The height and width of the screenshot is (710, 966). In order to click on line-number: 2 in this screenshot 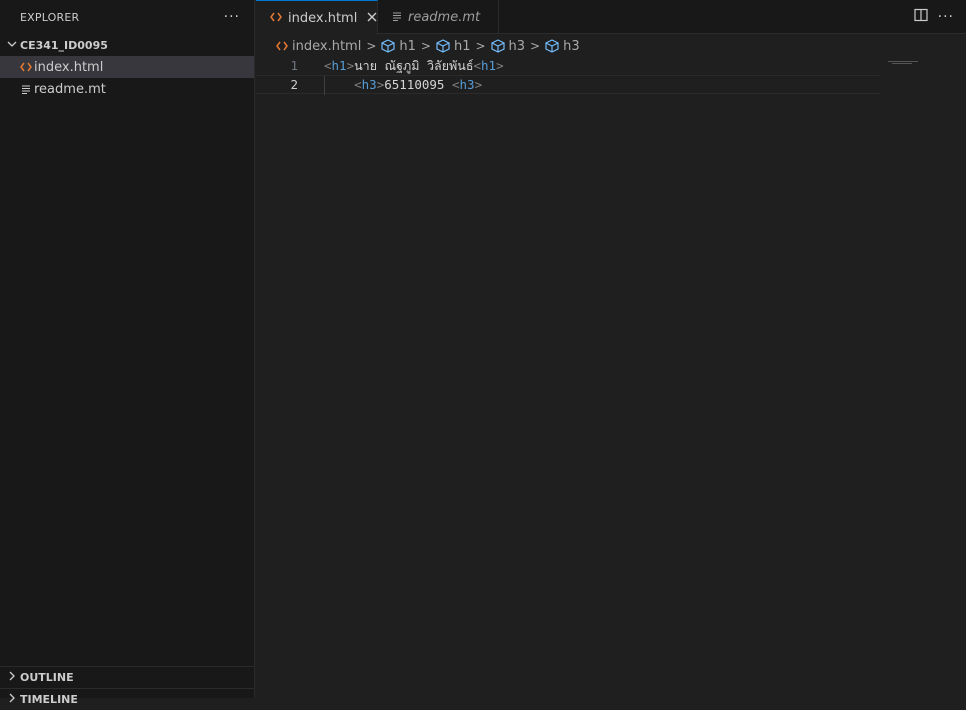, I will do `click(294, 84)`.